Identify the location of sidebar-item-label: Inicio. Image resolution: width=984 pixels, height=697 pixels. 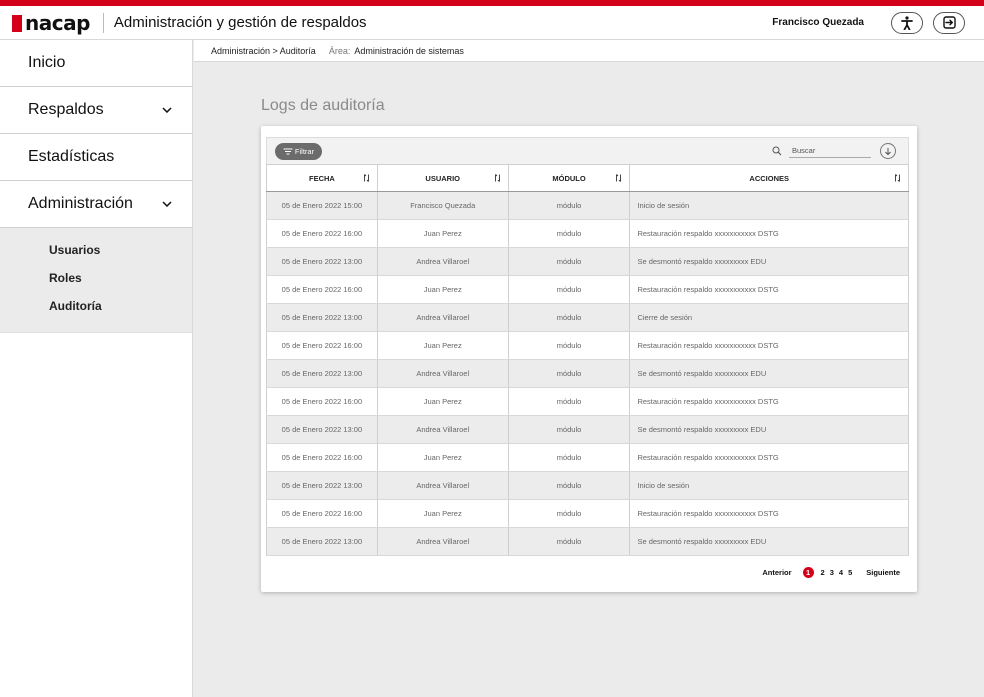
(47, 62).